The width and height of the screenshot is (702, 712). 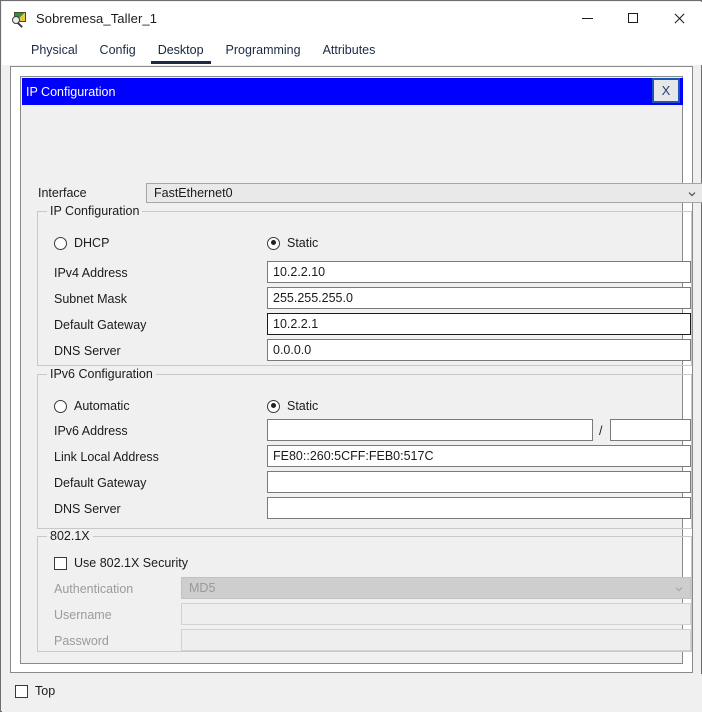 I want to click on close-button, so click(x=679, y=18).